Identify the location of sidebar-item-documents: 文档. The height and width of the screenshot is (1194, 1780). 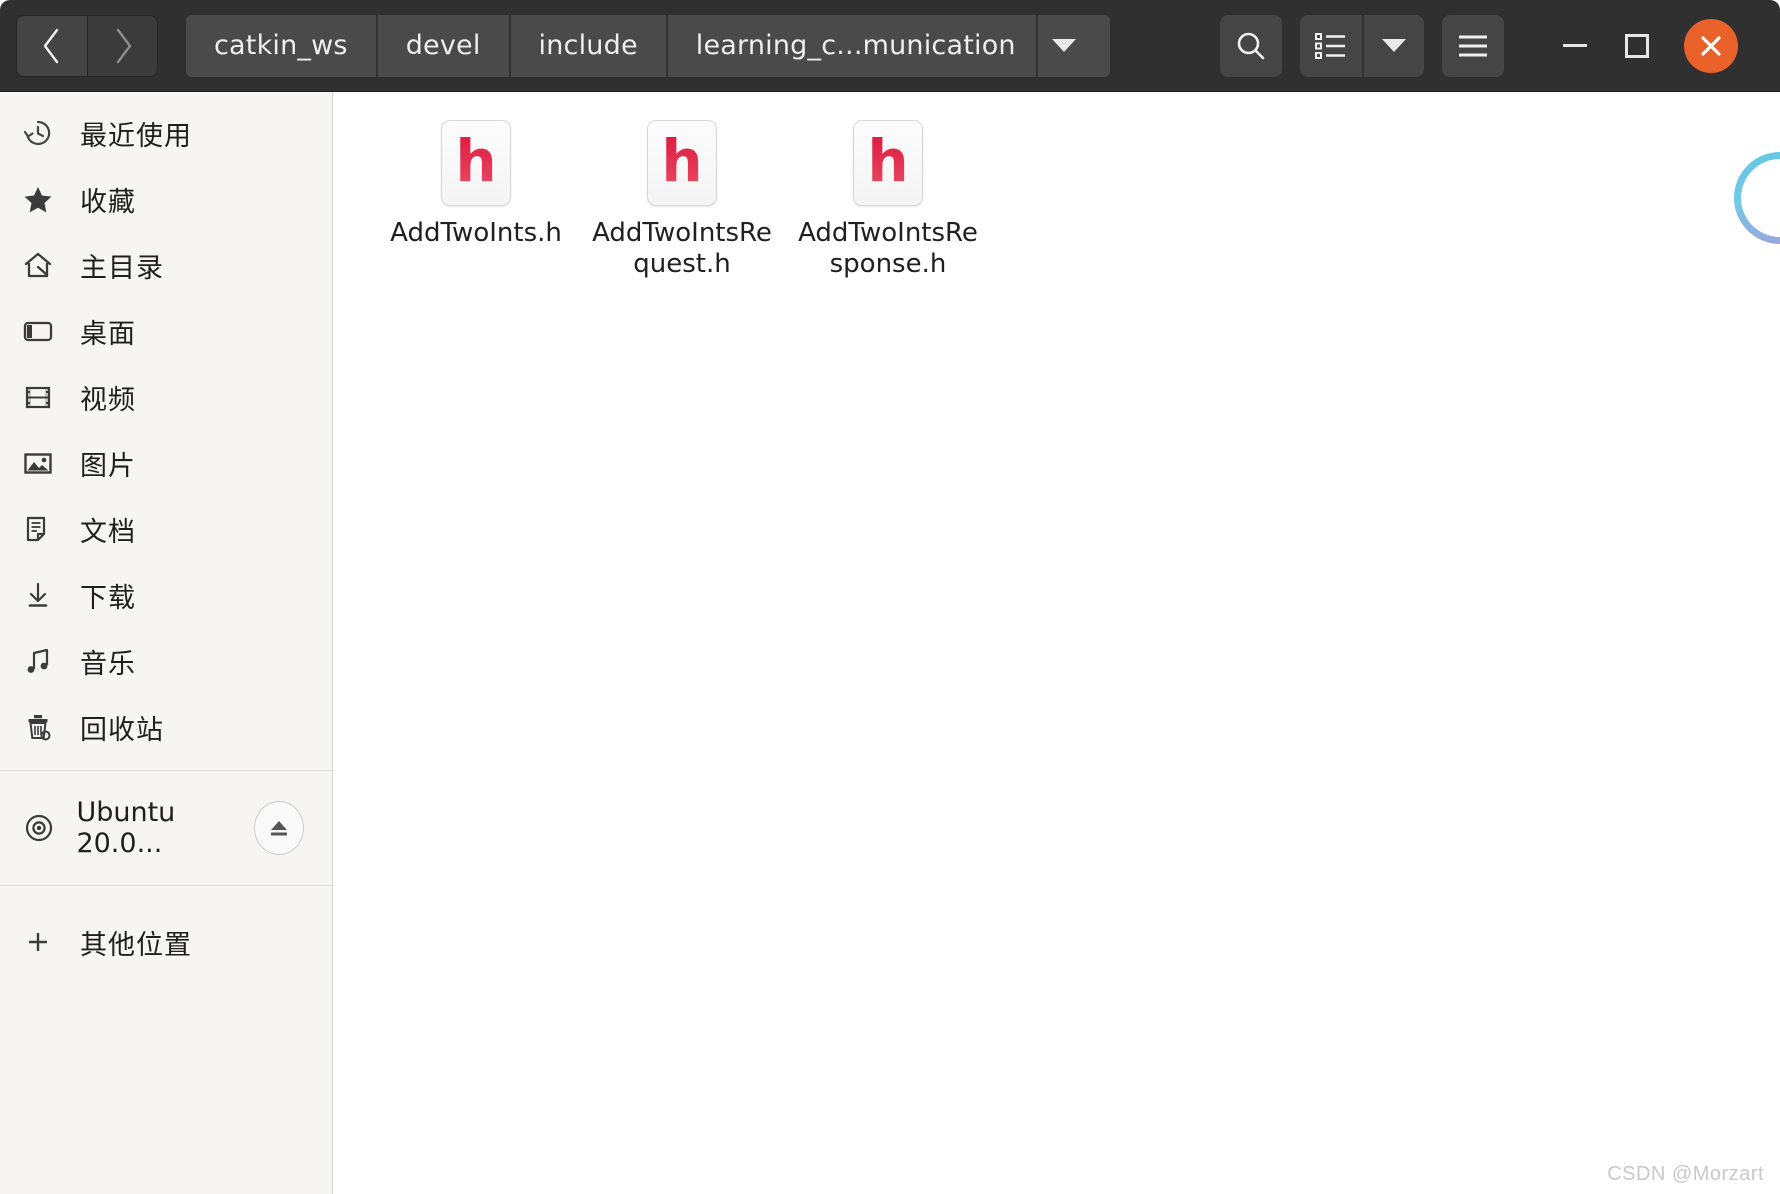
(166, 529).